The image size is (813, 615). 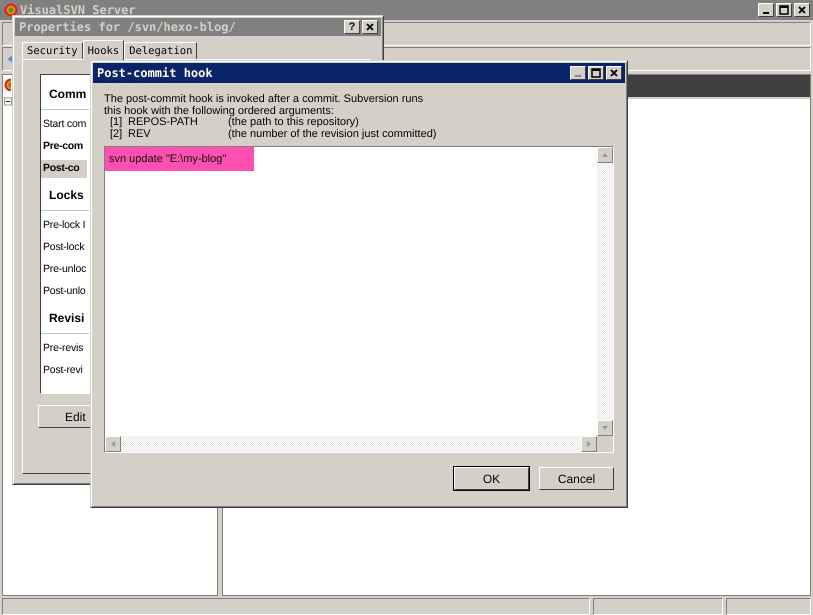 What do you see at coordinates (11, 10) in the screenshot?
I see `logo-icon` at bounding box center [11, 10].